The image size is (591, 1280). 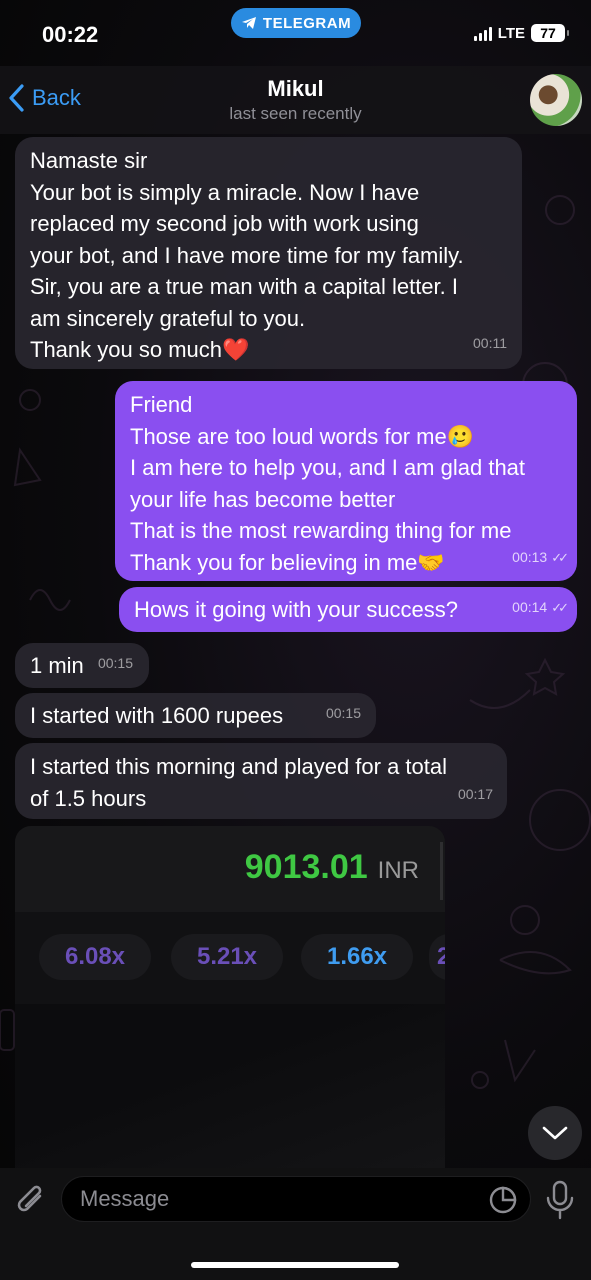 What do you see at coordinates (511, 33) in the screenshot?
I see `network-type: LTE` at bounding box center [511, 33].